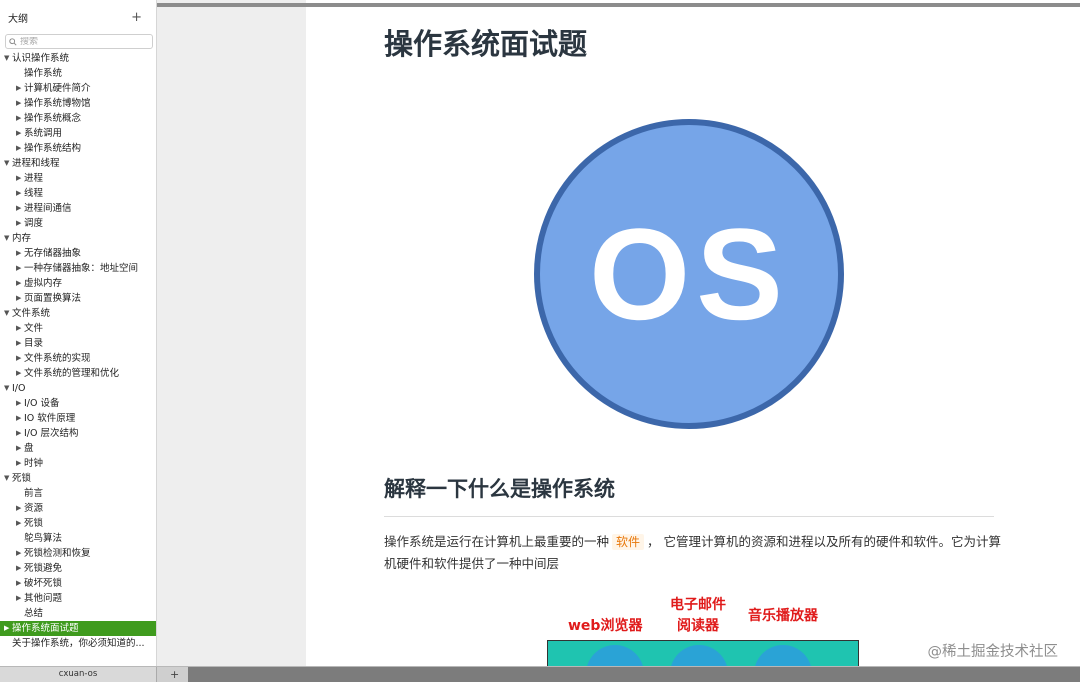 This screenshot has width=1080, height=682. I want to click on outline-item: ▼ 认识操作系统, so click(78, 58).